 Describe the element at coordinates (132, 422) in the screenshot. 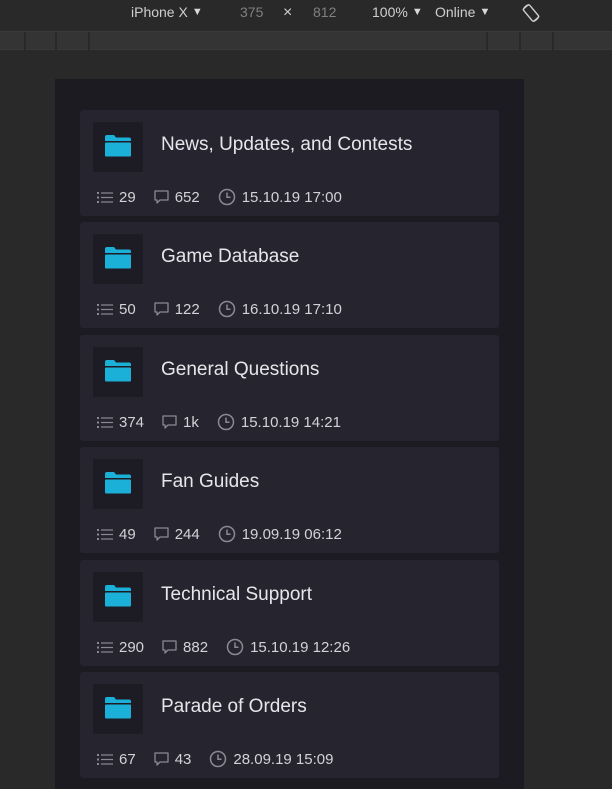

I see `topics-count-value: 374` at that location.